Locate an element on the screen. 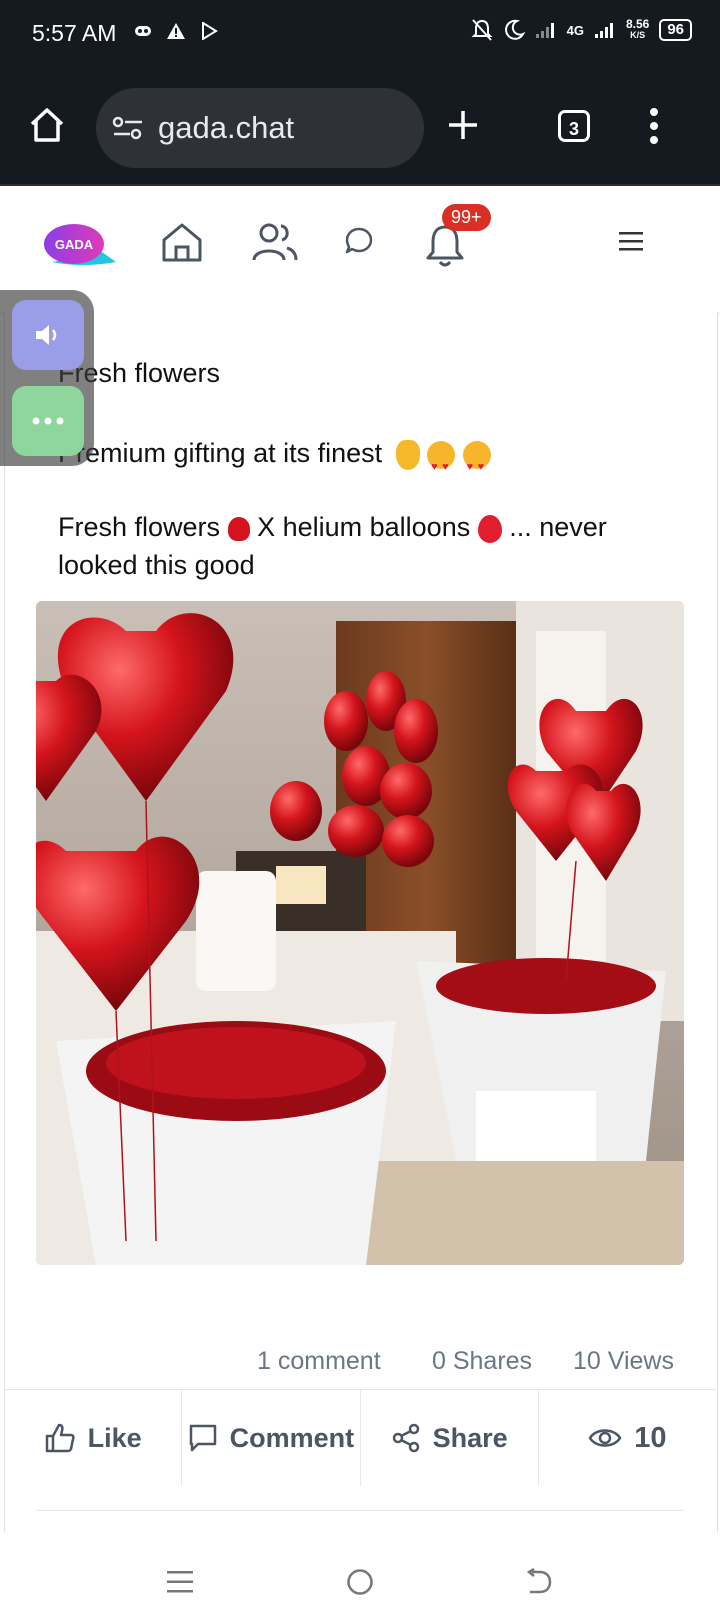 The height and width of the screenshot is (1612, 720). rose-icon is located at coordinates (238, 528).